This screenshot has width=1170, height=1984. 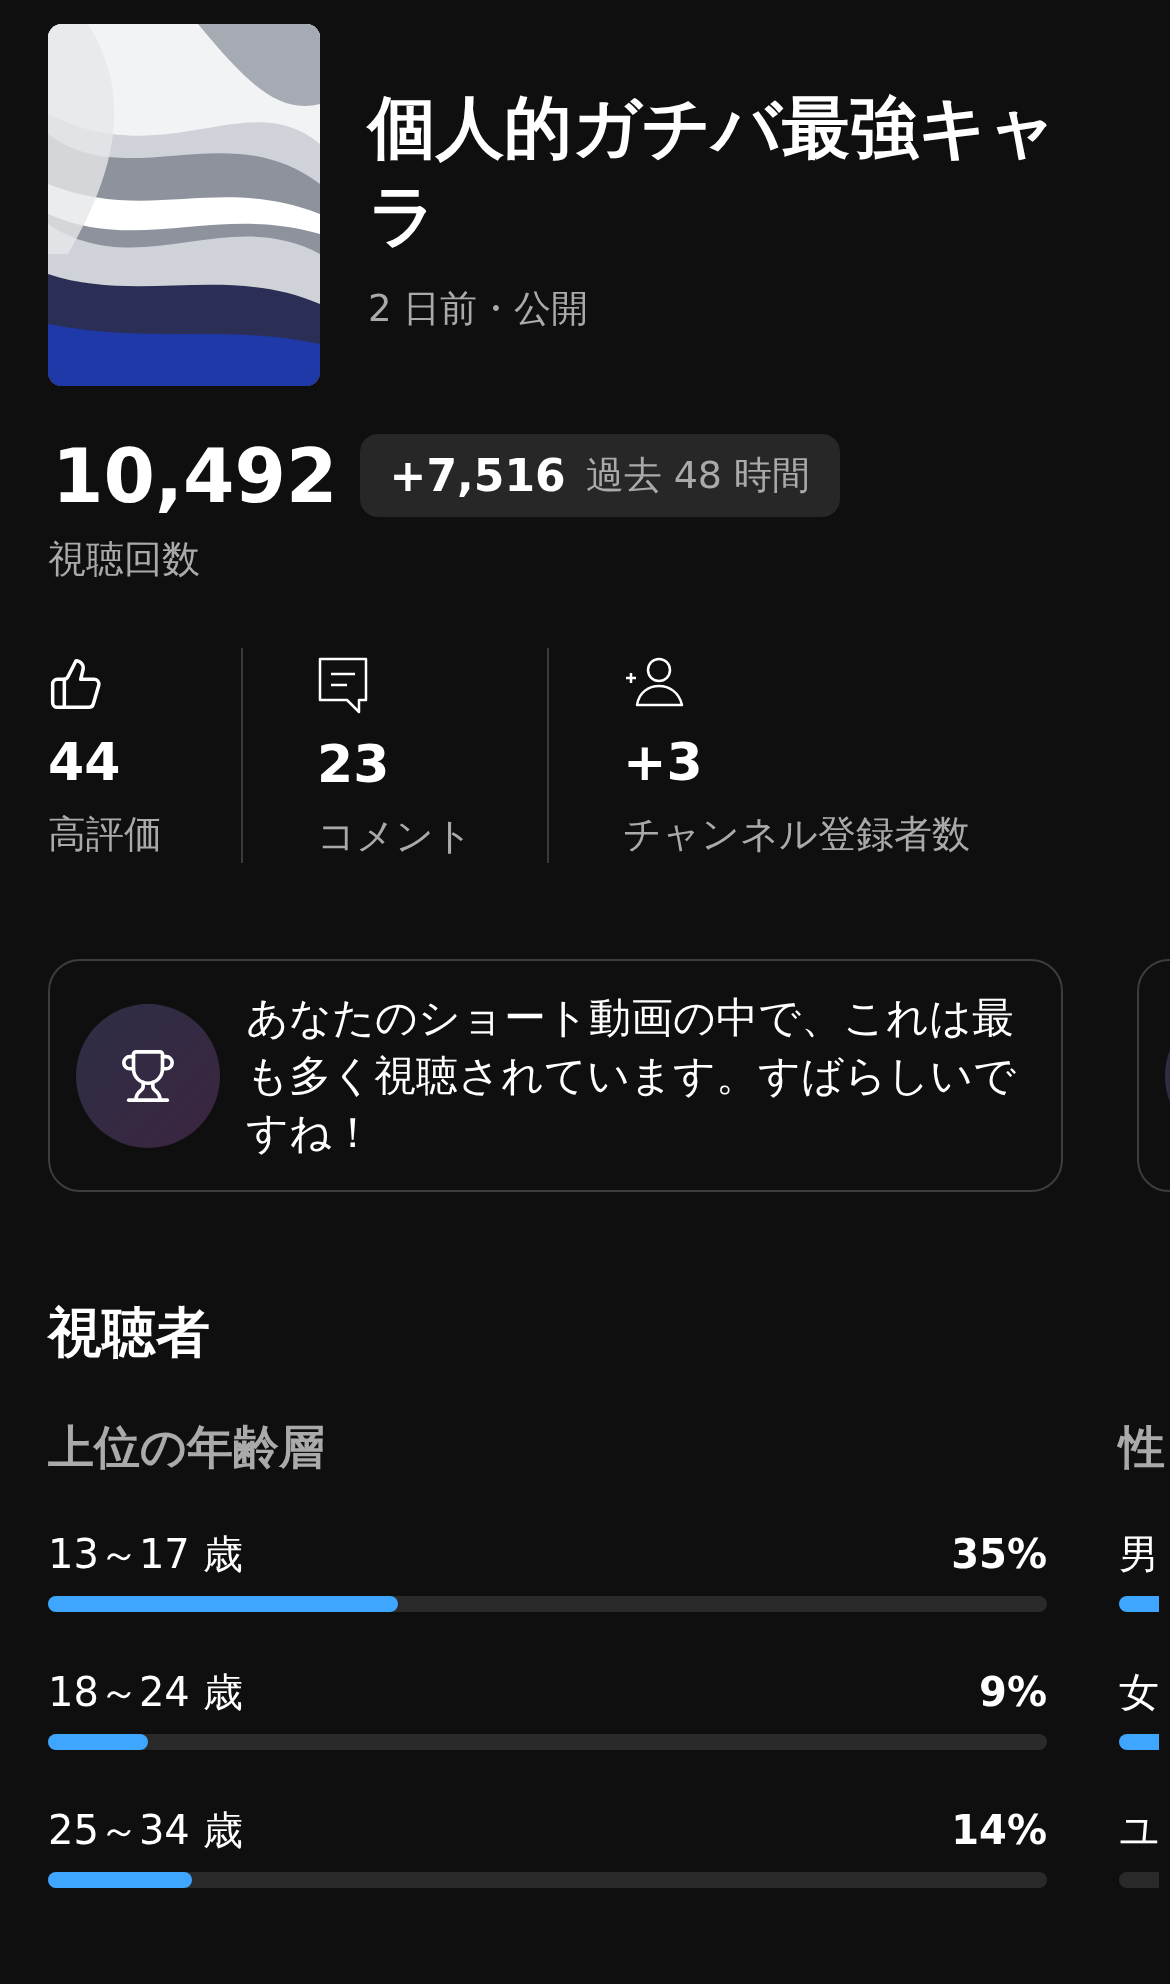 I want to click on range-label: 男, so click(x=1139, y=1554).